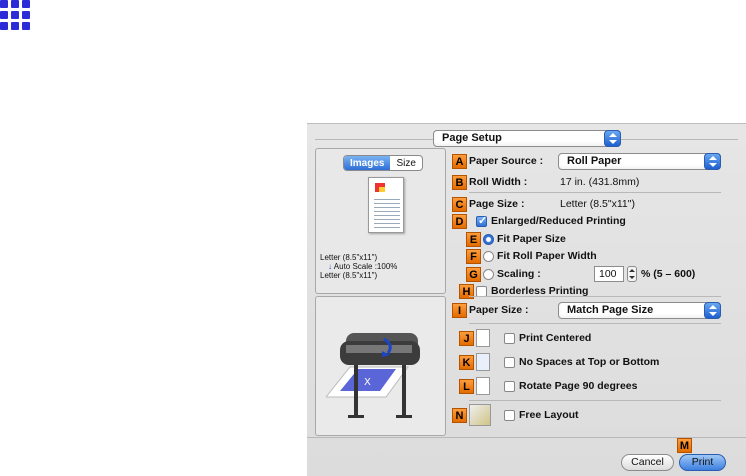 The image size is (746, 476). What do you see at coordinates (386, 205) in the screenshot?
I see `page-thumbnail` at bounding box center [386, 205].